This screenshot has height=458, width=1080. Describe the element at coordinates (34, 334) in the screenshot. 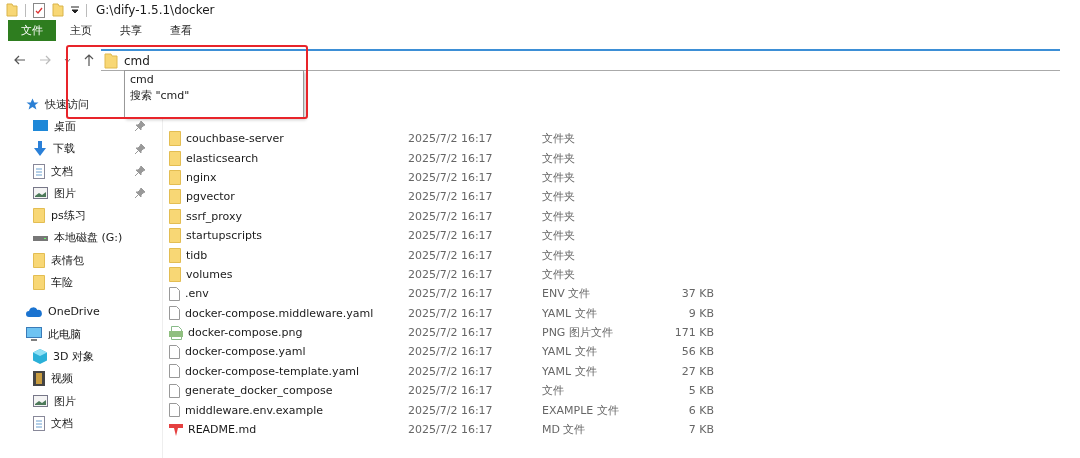

I see `computer-icon` at that location.